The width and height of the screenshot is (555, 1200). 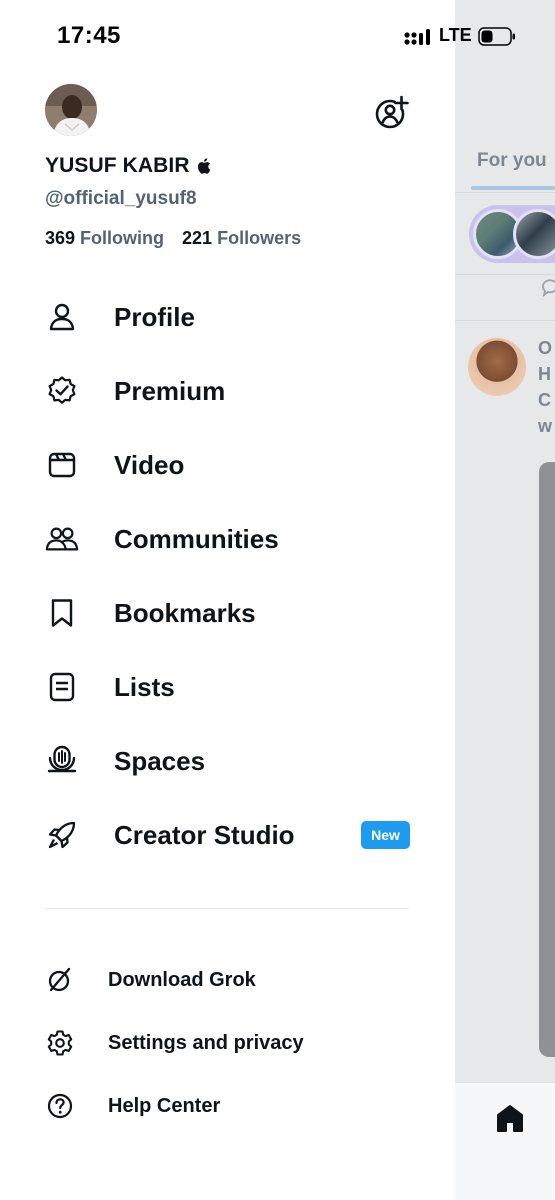 What do you see at coordinates (185, 612) in the screenshot?
I see `nav-item-label: Bookmarks` at bounding box center [185, 612].